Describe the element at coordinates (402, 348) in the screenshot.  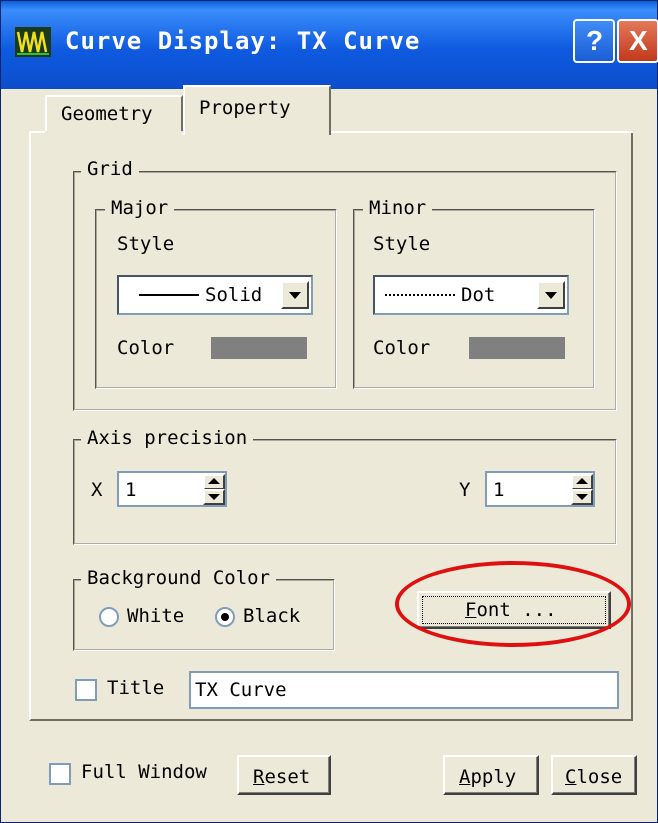
I see `minor-color-label: Color` at that location.